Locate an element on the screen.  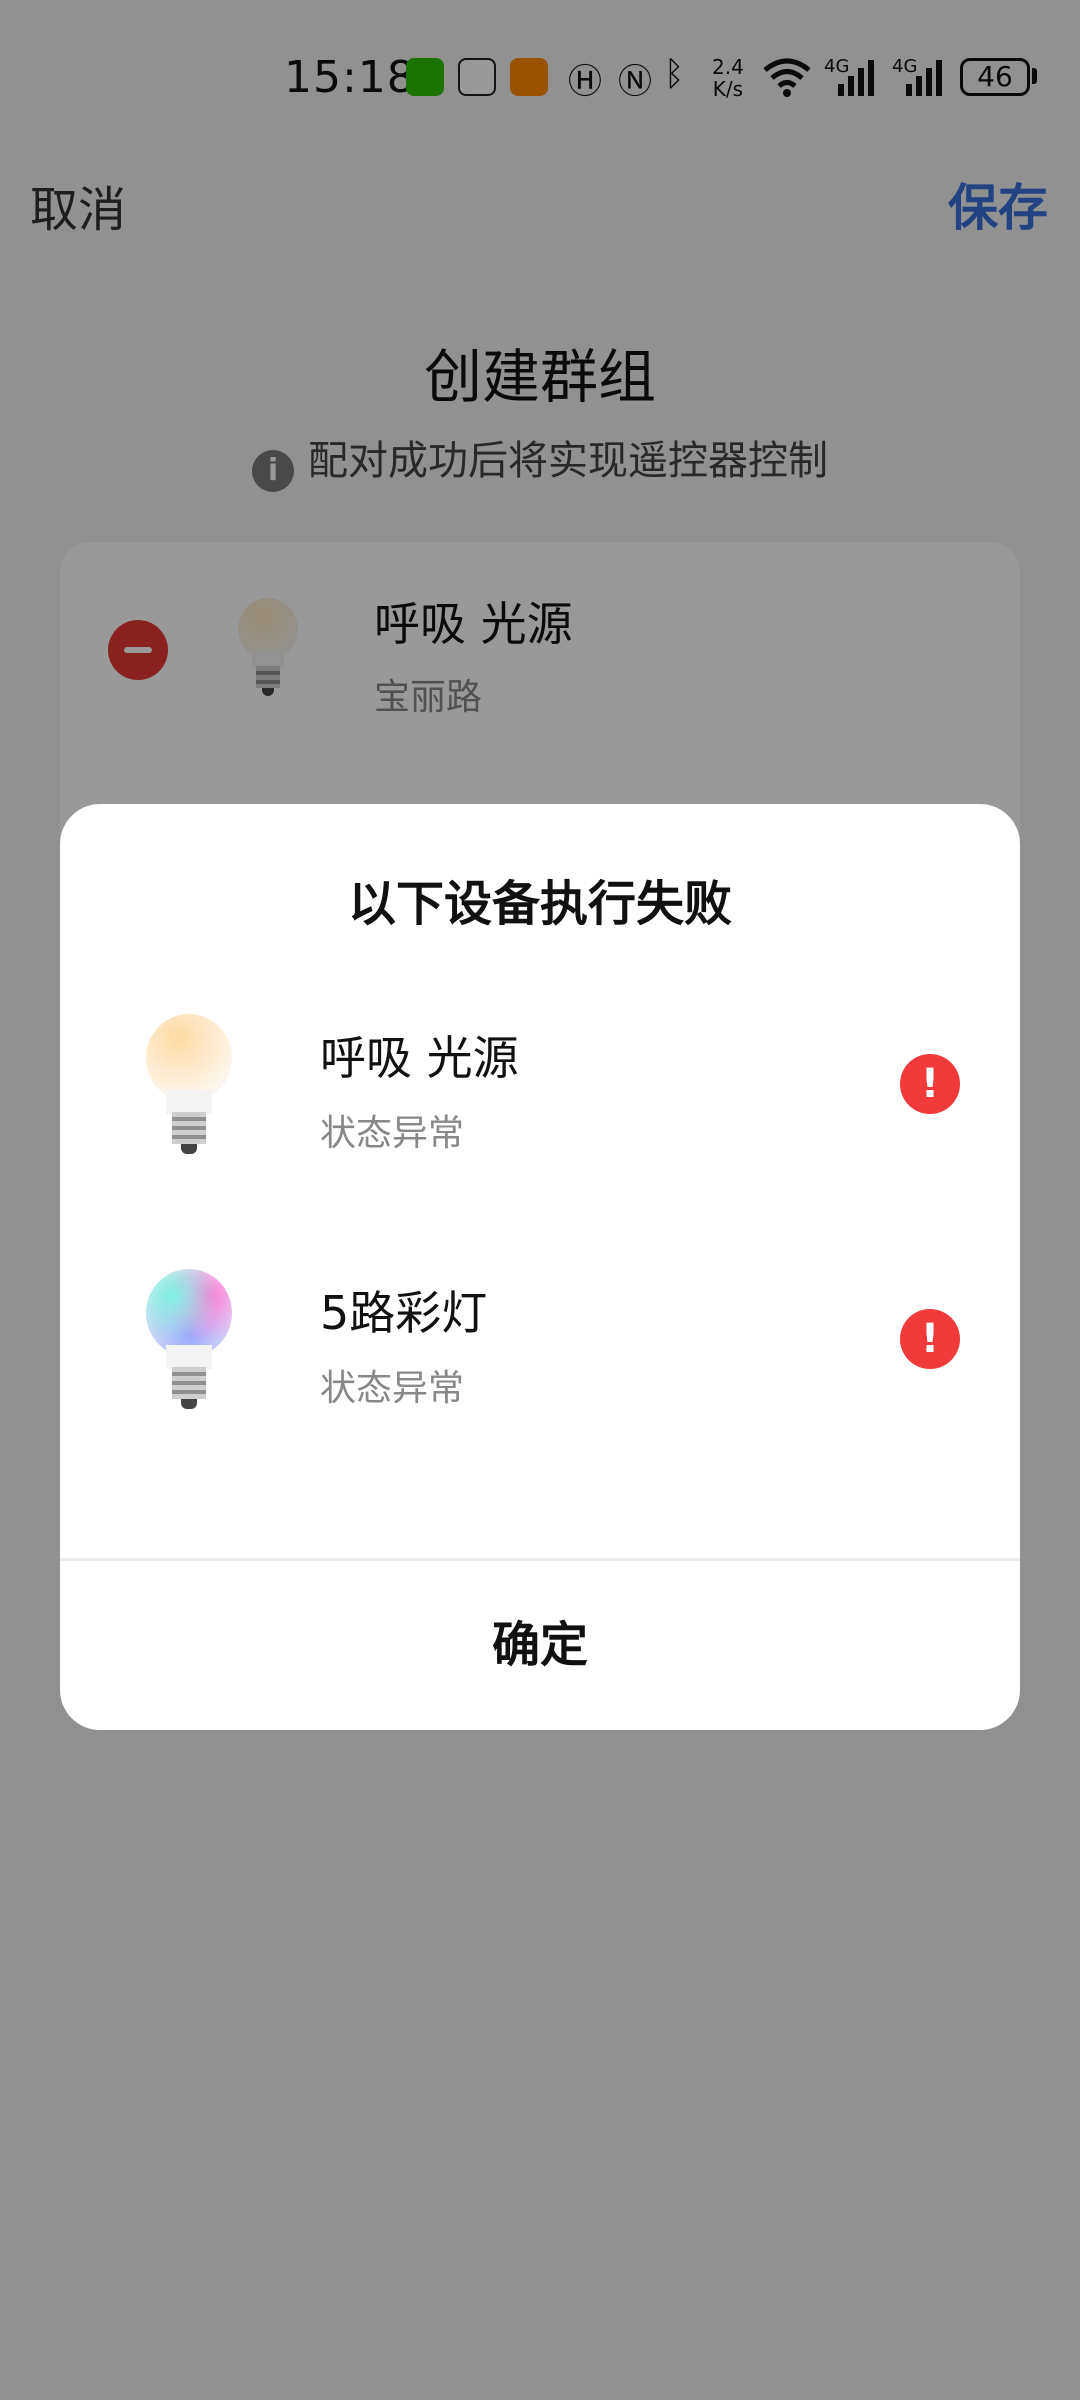
failed-device-row: 呼吸 光源 状态异常 ! is located at coordinates (540, 1114).